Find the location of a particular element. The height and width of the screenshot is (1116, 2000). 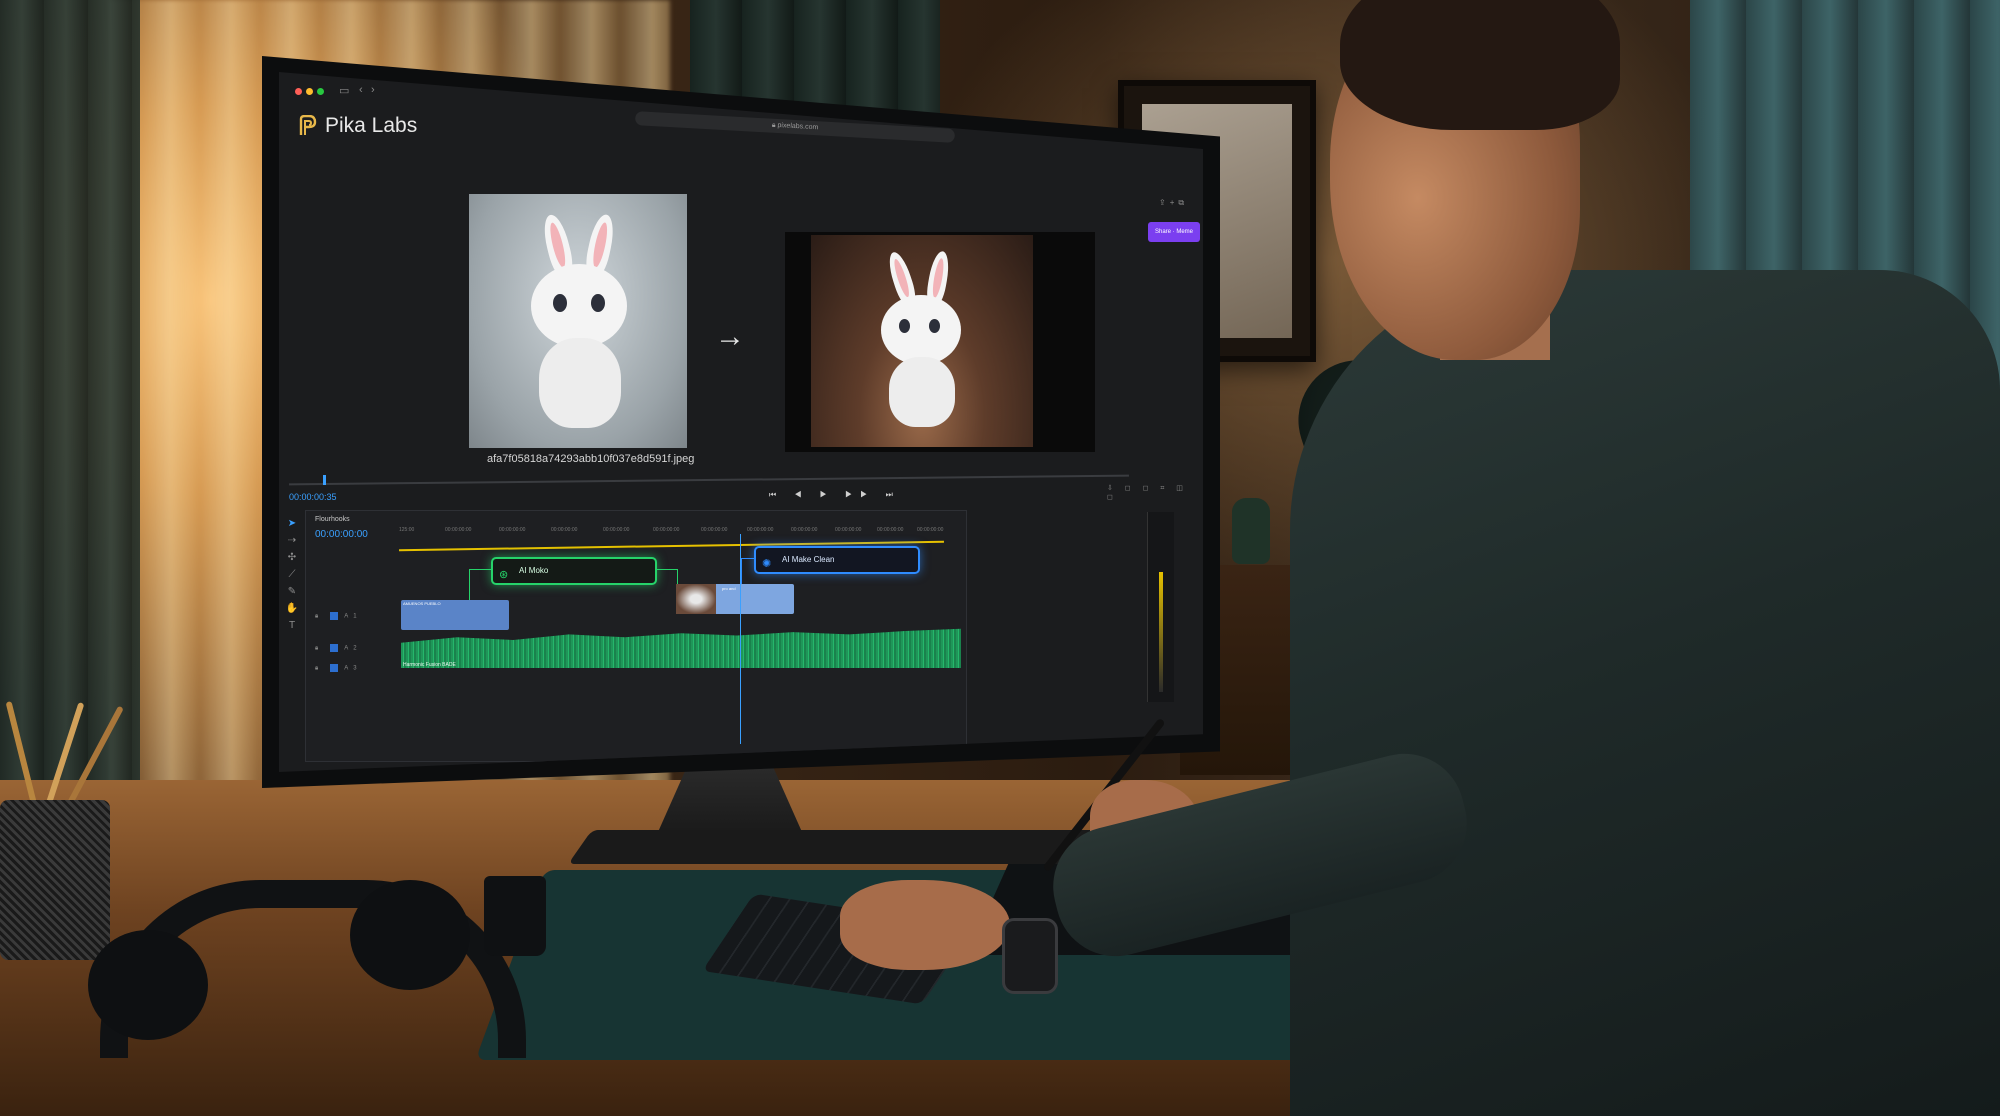

clip-label: AMUENOS PUEBLO is located at coordinates (422, 603).